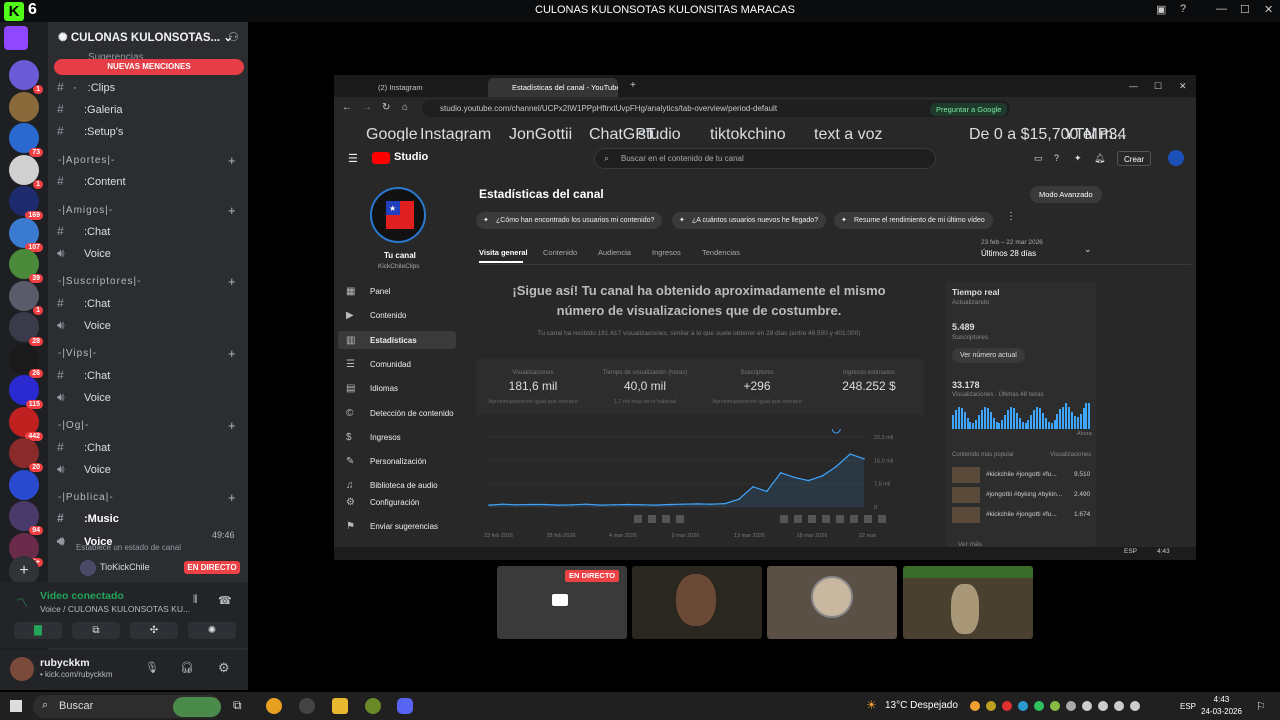  I want to click on search-input: Buscar en el contenido de tu canal, so click(765, 158).